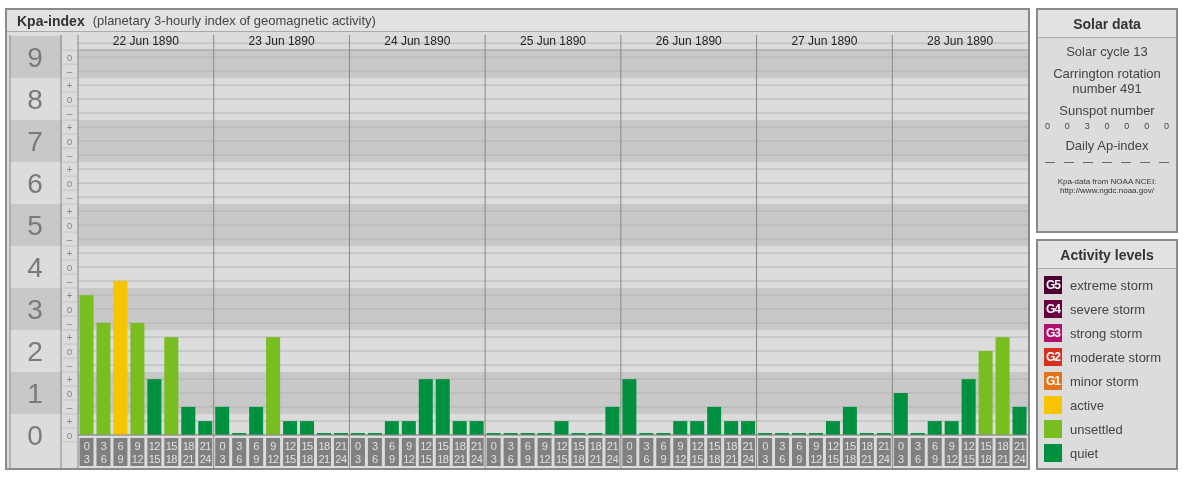 This screenshot has width=1184, height=480. What do you see at coordinates (1053, 357) in the screenshot?
I see `level-swatch: G2` at bounding box center [1053, 357].